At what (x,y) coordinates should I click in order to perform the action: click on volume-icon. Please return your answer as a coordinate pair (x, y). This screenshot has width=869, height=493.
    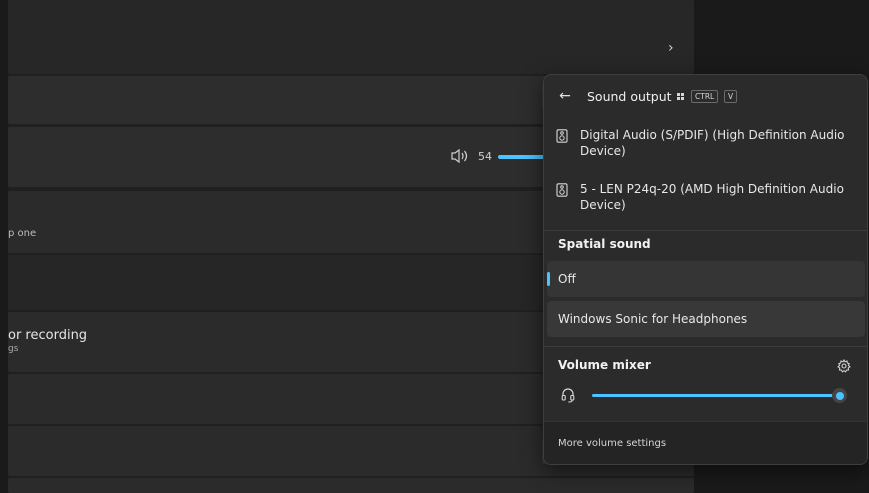
    Looking at the image, I should click on (460, 156).